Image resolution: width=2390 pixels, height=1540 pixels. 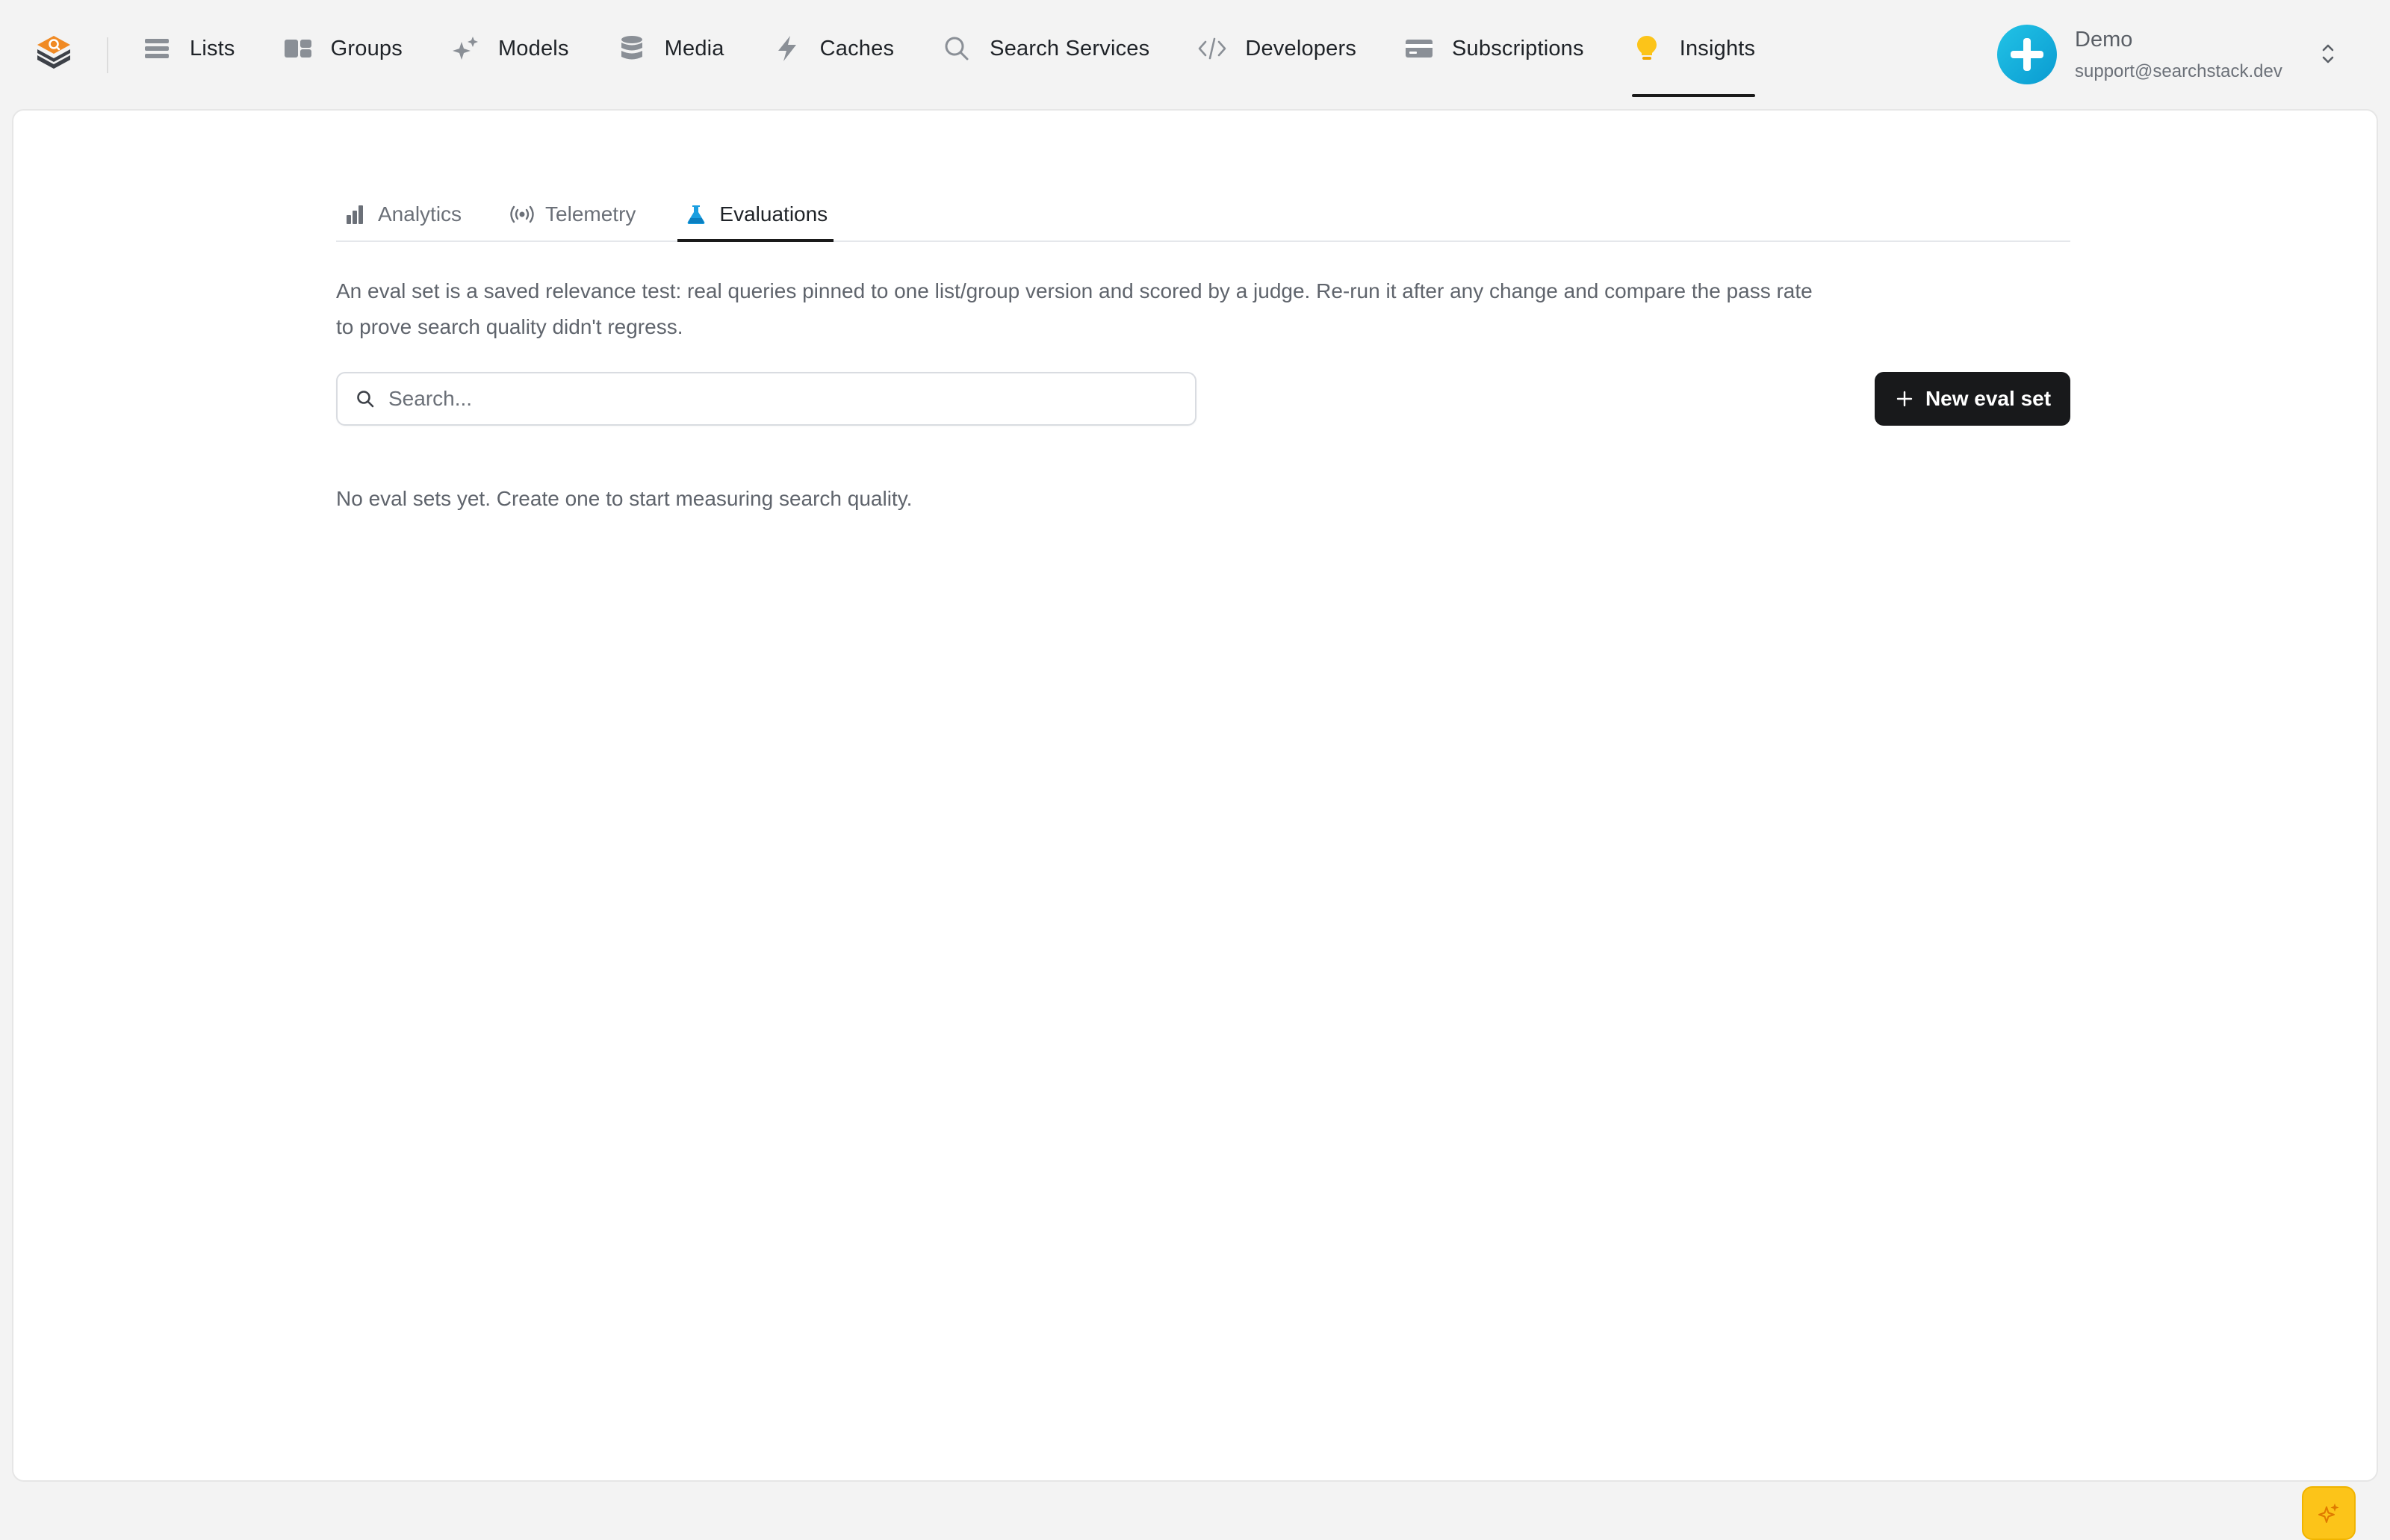 I want to click on tab-analytics: Analytics, so click(x=402, y=214).